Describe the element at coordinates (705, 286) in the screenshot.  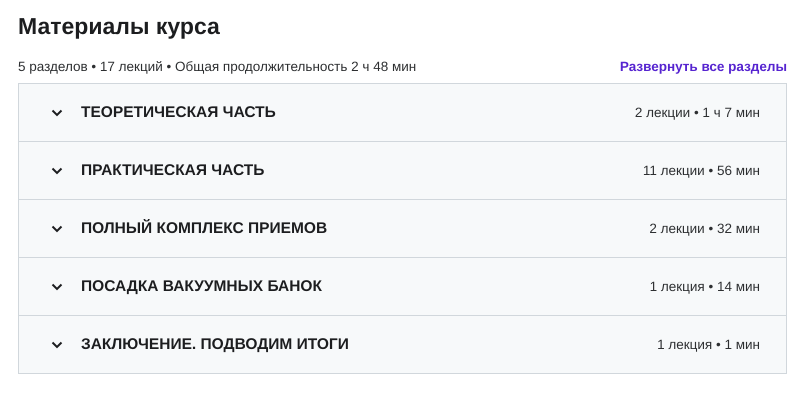
I see `section-meta: 1 лекция • 14 мин` at that location.